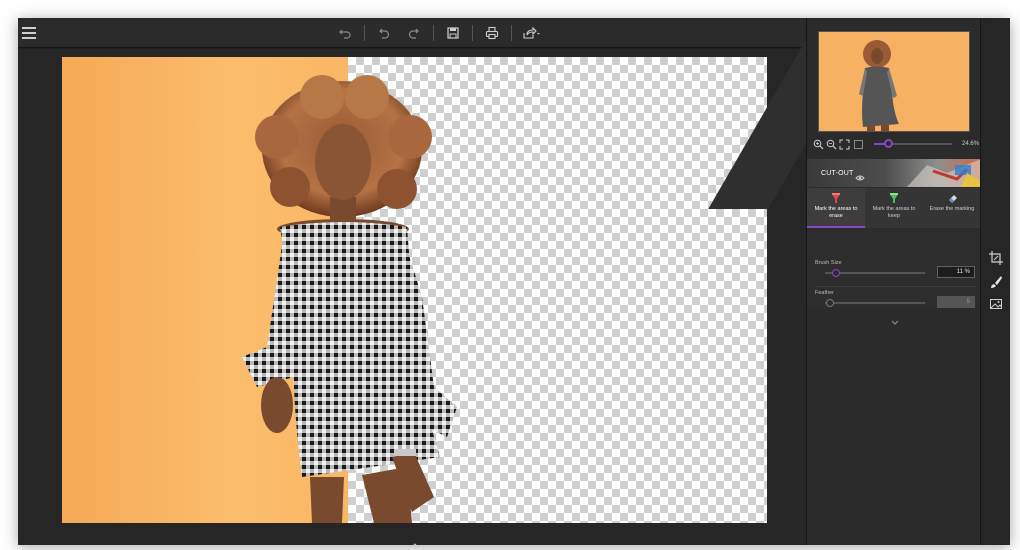 This screenshot has width=1020, height=550. Describe the element at coordinates (894, 173) in the screenshot. I see `cutout-header: CUT-OUT` at that location.